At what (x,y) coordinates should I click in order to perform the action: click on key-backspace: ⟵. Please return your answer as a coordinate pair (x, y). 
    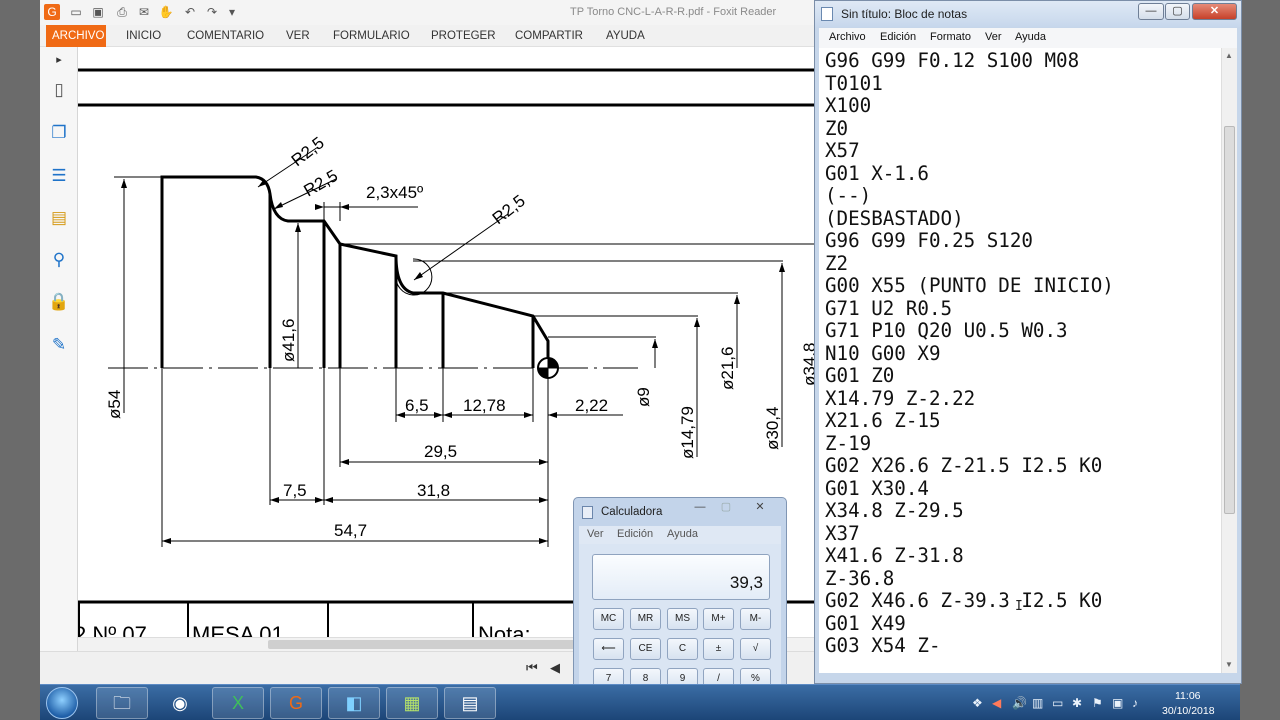
    Looking at the image, I should click on (608, 649).